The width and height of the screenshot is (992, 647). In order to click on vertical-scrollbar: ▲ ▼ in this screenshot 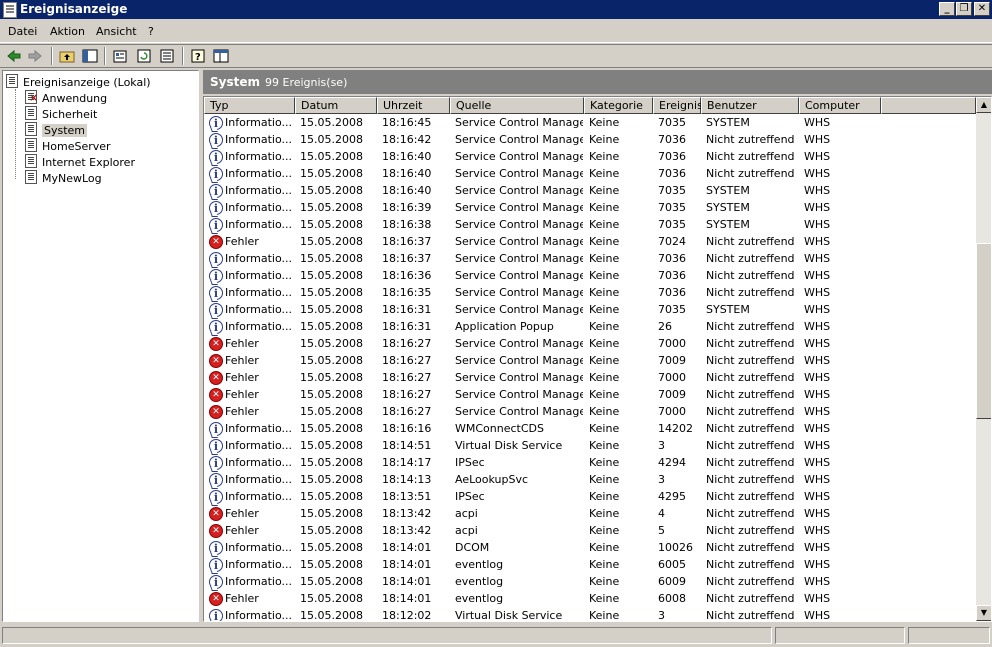, I will do `click(983, 359)`.